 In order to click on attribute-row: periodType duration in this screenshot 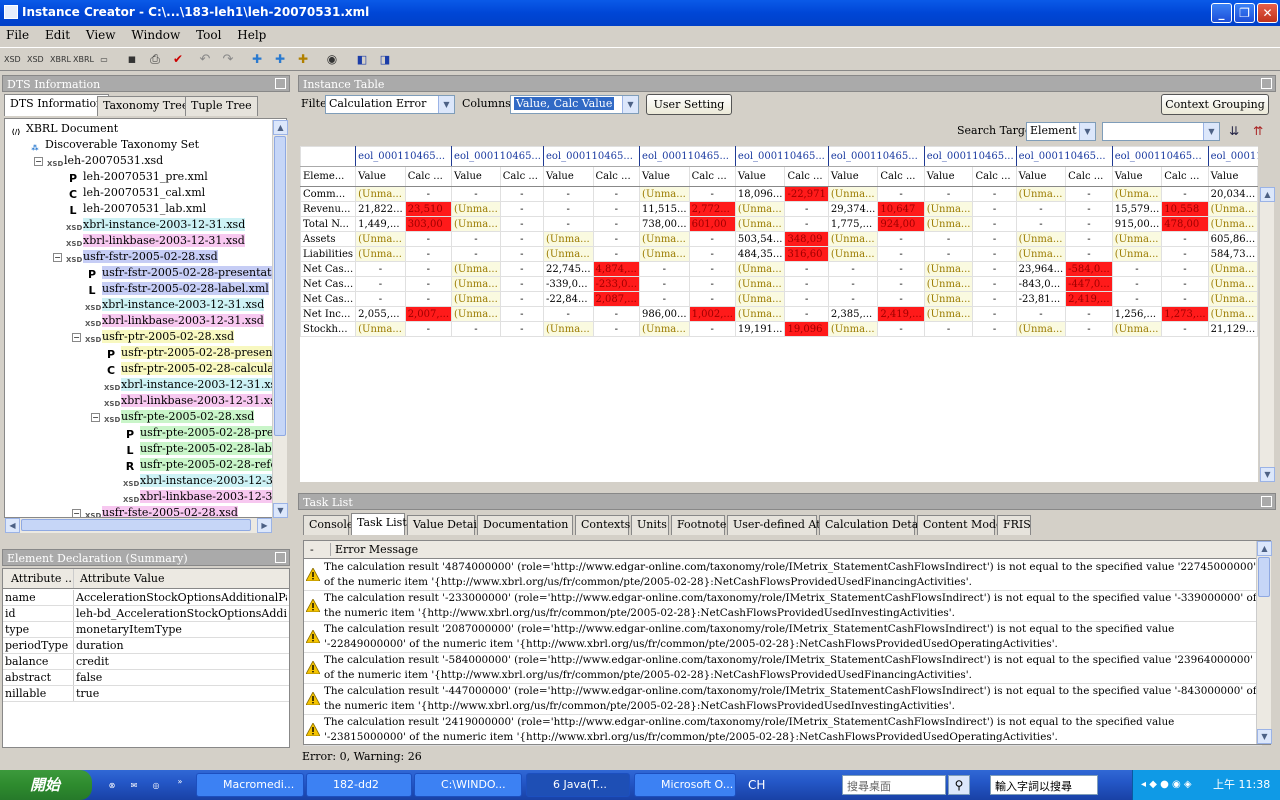, I will do `click(146, 646)`.